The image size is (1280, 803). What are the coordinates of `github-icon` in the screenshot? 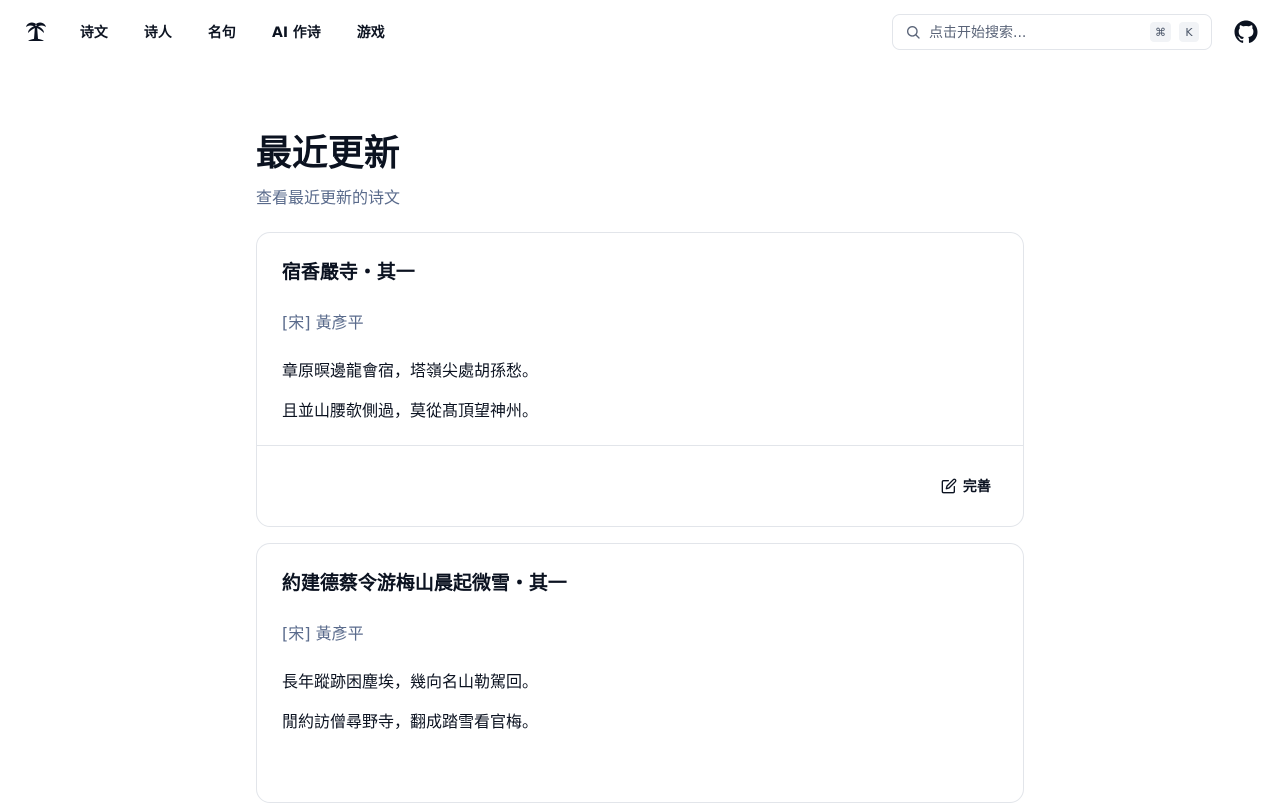 It's located at (1246, 32).